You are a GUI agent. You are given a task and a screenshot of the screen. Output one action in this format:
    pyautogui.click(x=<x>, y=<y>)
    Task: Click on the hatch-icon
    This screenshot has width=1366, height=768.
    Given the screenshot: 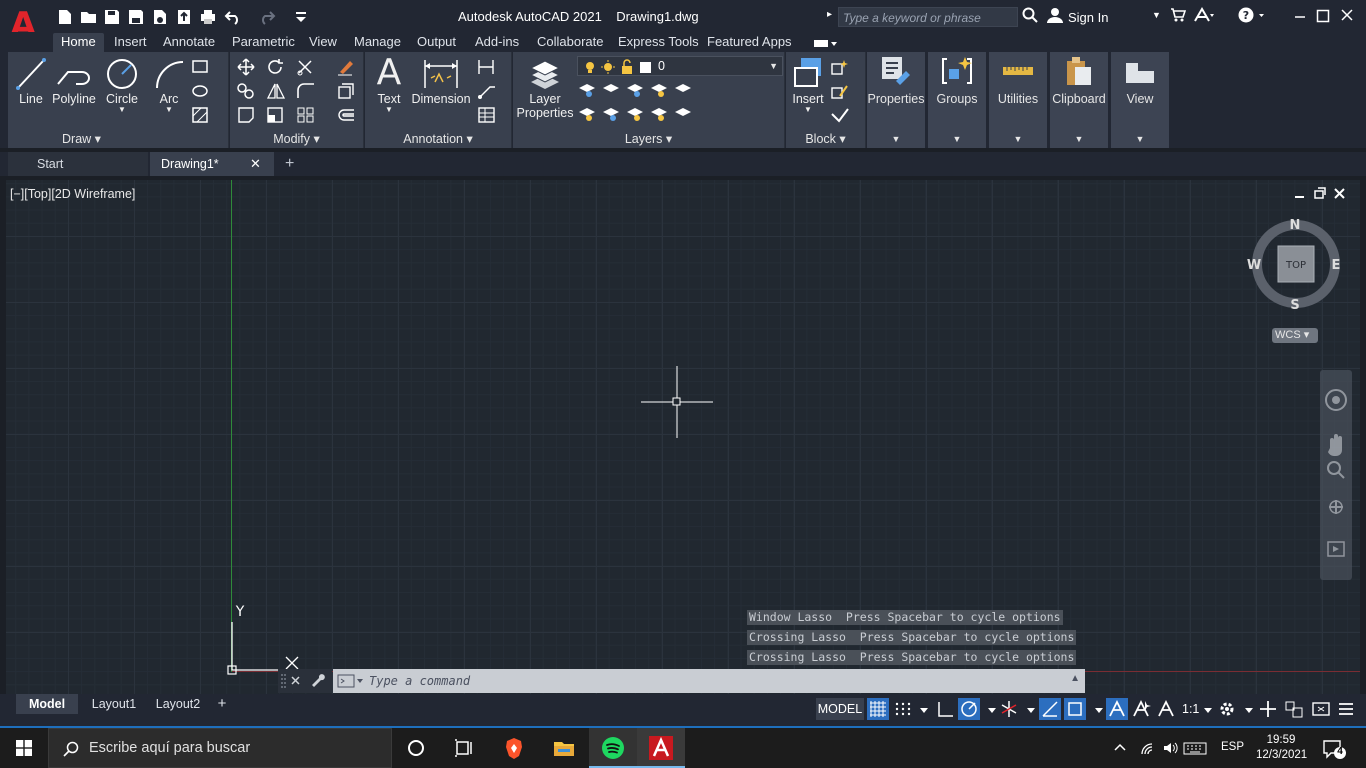 What is the action you would take?
    pyautogui.click(x=201, y=115)
    